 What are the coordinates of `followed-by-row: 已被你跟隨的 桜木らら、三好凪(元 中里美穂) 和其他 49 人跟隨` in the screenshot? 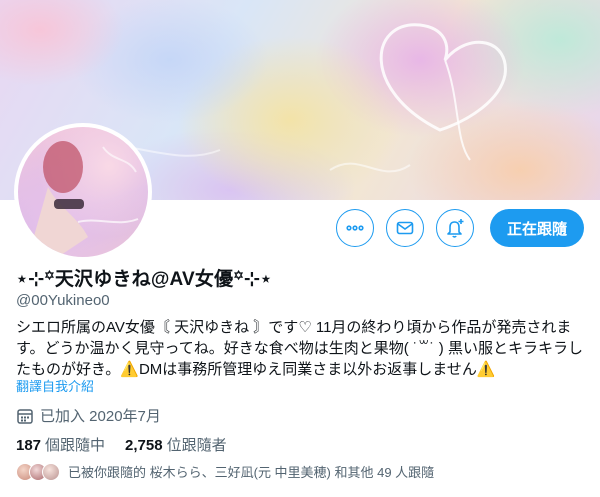 It's located at (225, 471).